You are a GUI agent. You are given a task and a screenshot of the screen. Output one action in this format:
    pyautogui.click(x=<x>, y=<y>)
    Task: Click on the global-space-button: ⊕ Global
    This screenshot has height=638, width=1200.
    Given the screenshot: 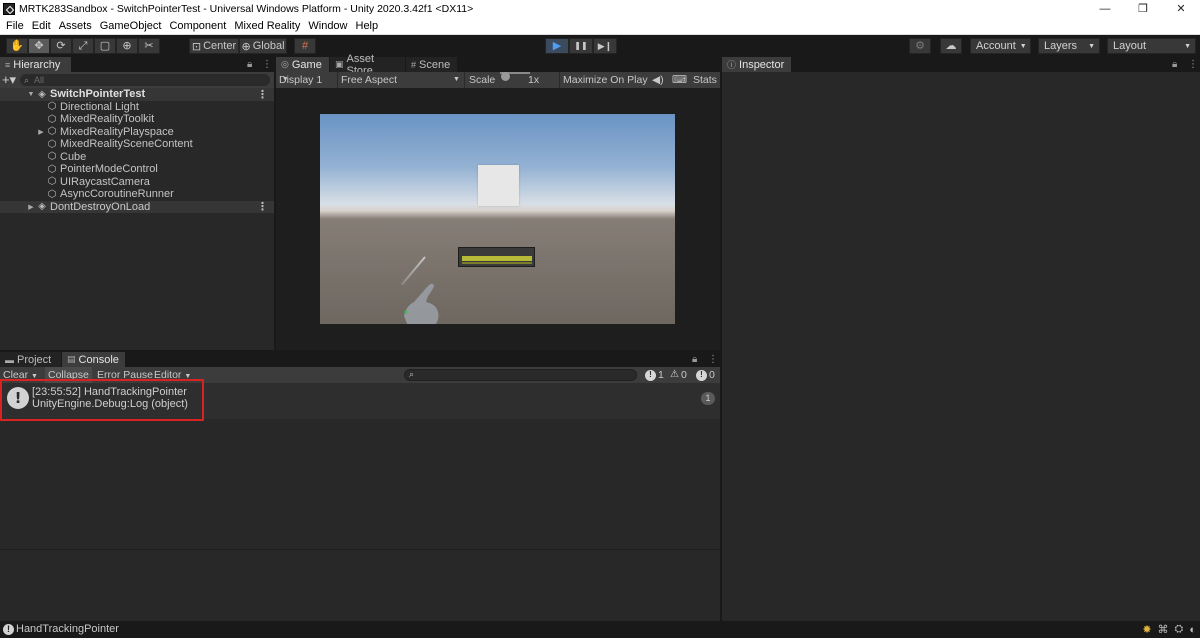 What is the action you would take?
    pyautogui.click(x=263, y=46)
    